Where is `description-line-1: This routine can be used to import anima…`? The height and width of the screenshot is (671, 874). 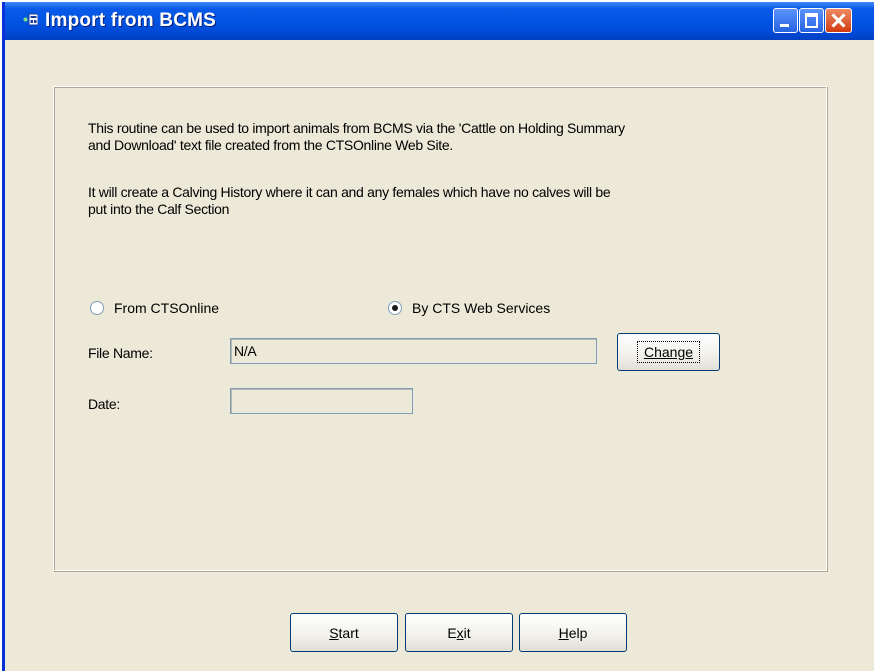 description-line-1: This routine can be used to import anima… is located at coordinates (356, 128).